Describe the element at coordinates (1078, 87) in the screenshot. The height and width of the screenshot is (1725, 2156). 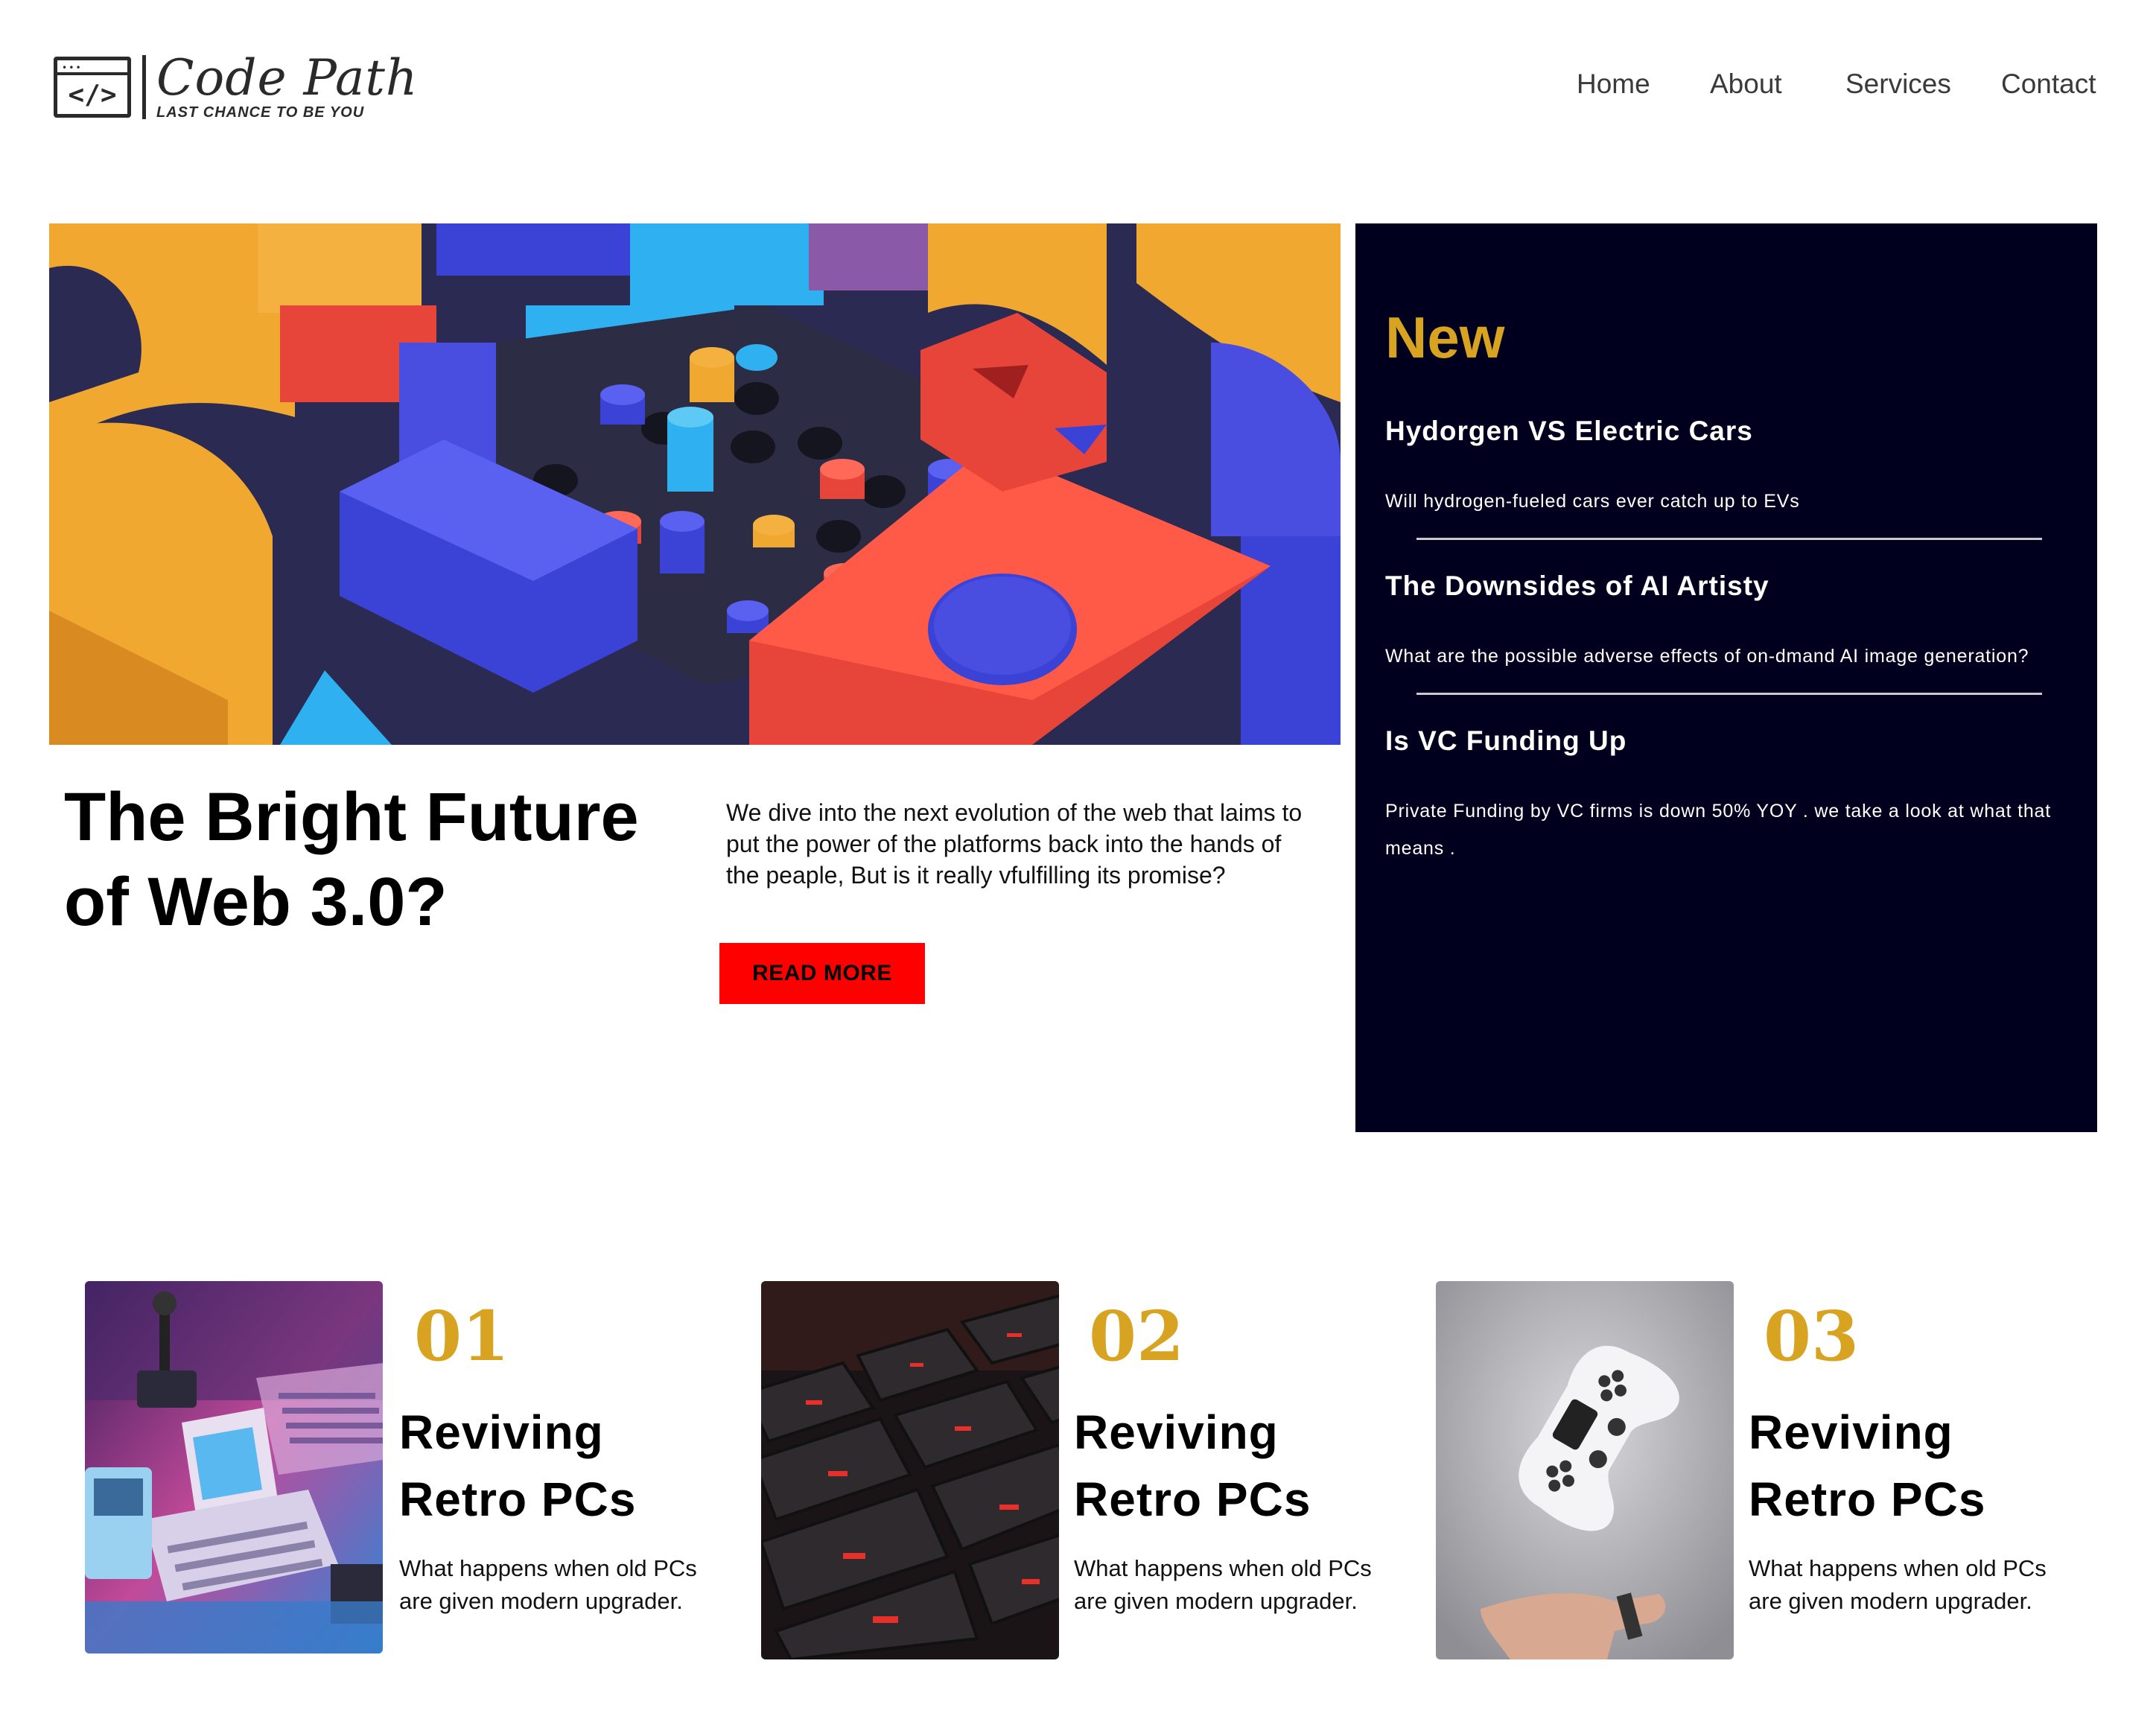
I see `main-nav: Home About Services Contact` at that location.